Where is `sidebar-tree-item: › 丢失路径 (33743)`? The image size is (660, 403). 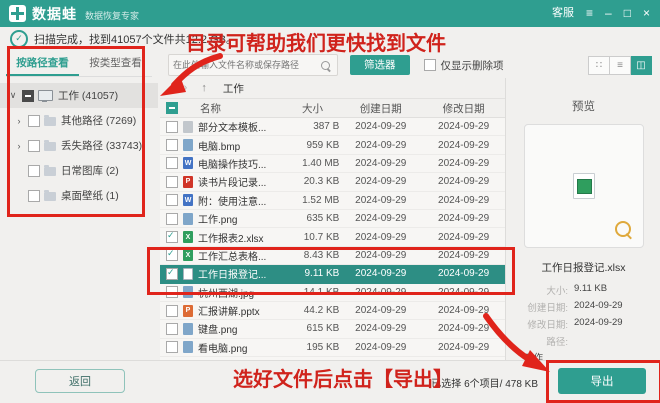 sidebar-tree-item: › 丢失路径 (33743) is located at coordinates (79, 145).